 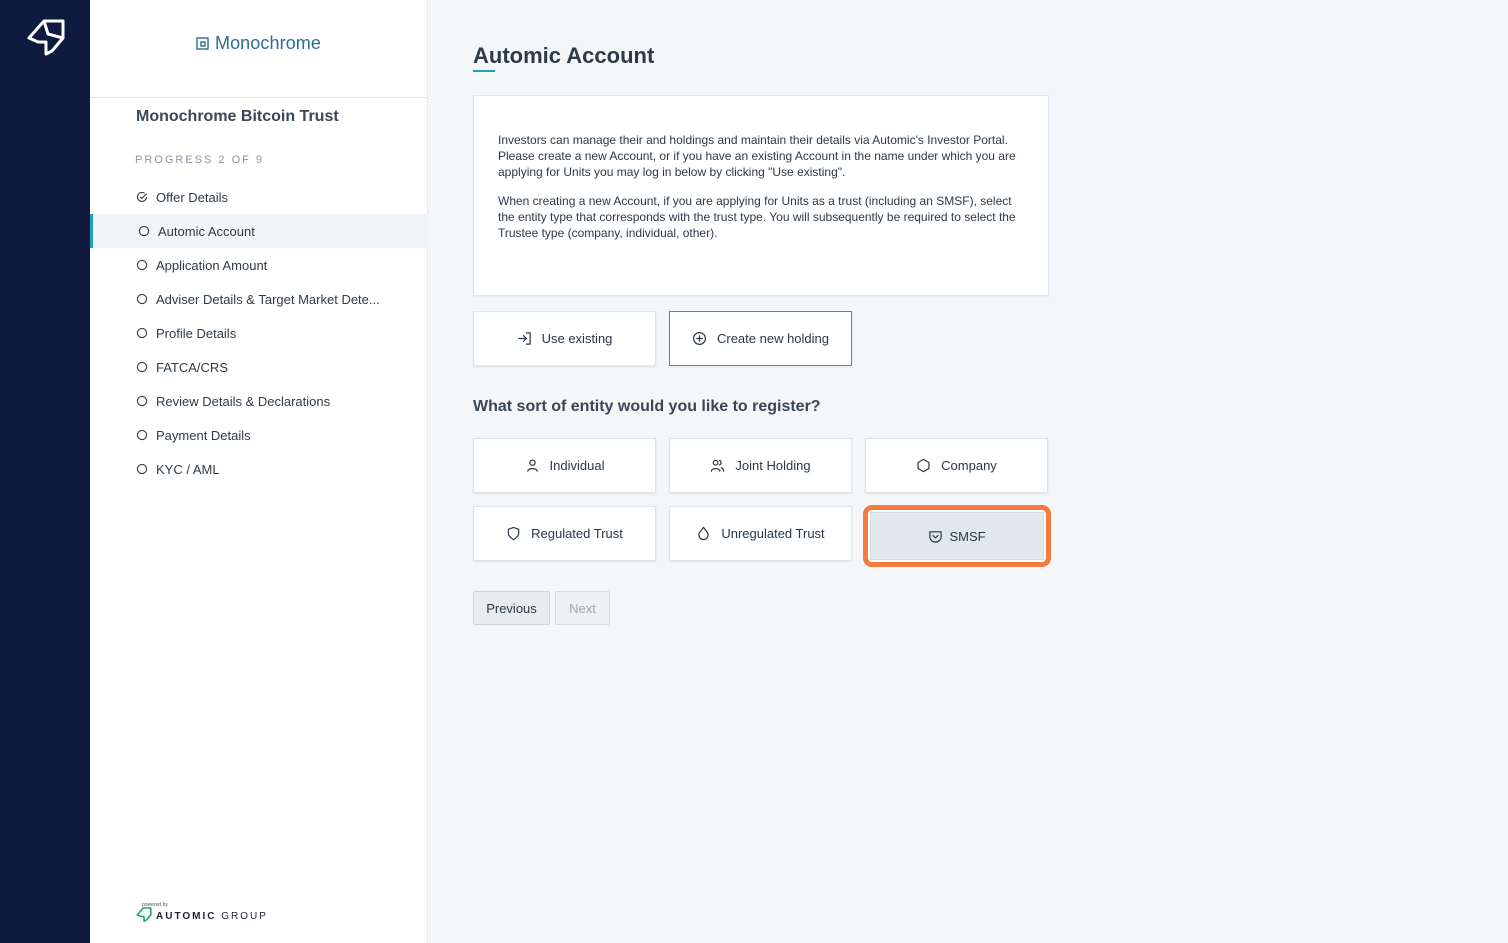 What do you see at coordinates (196, 333) in the screenshot?
I see `step-label: Profile Details` at bounding box center [196, 333].